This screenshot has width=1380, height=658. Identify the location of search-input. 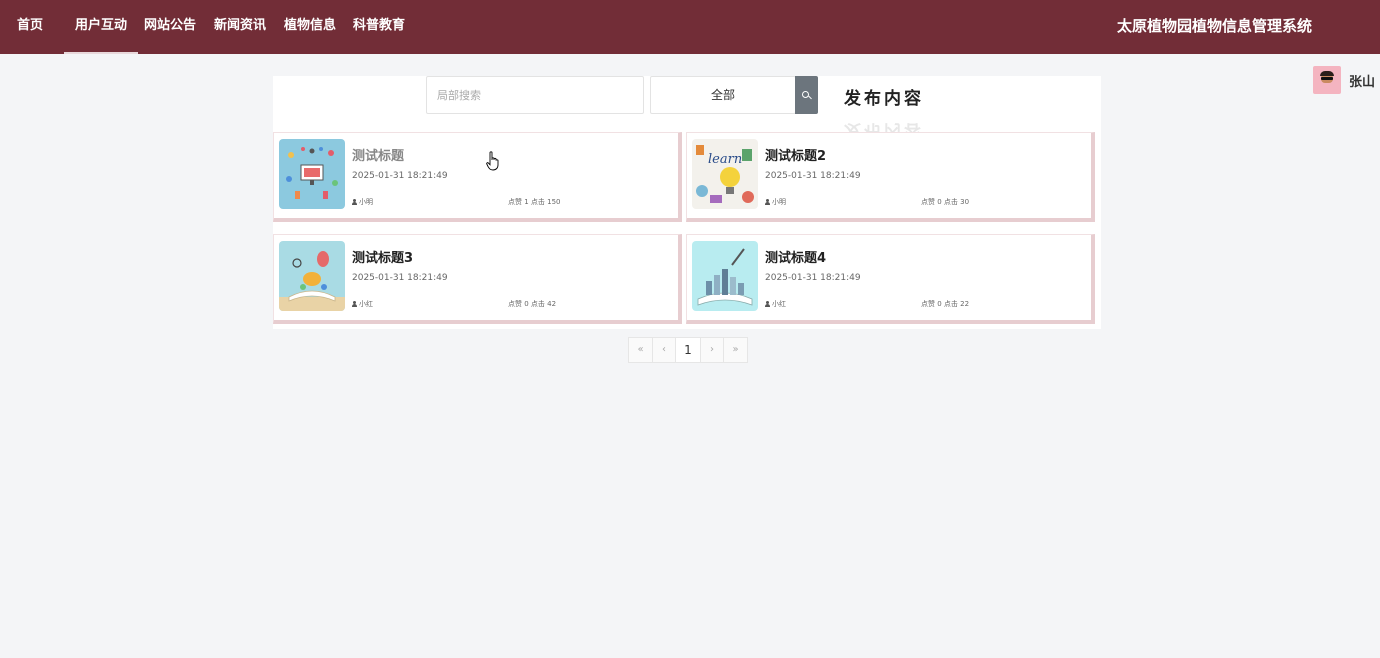
(535, 95).